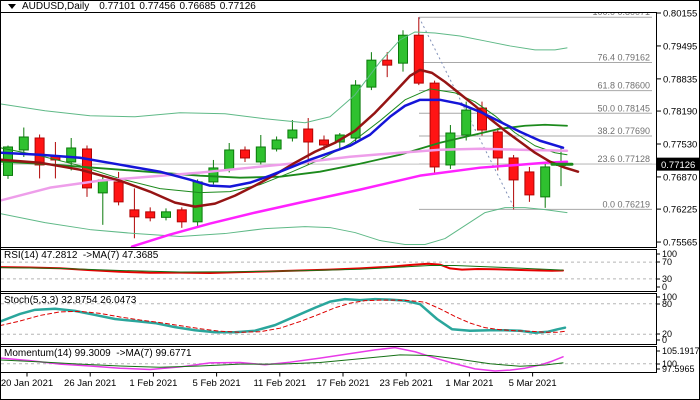 Image resolution: width=700 pixels, height=400 pixels. What do you see at coordinates (626, 204) in the screenshot?
I see `fib-level-label: 0.0 0.76219` at bounding box center [626, 204].